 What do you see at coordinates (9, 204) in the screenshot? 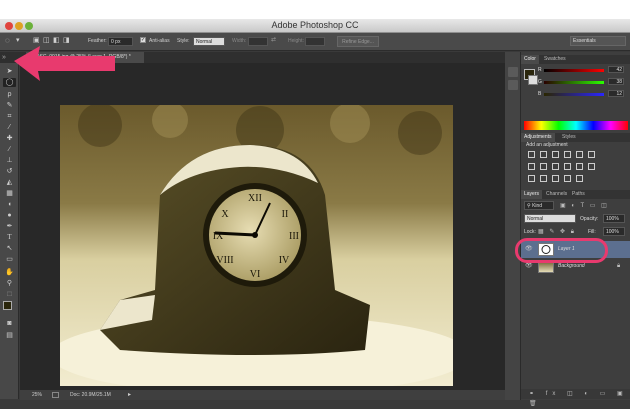
I see `blur-tool-icon: ◖` at bounding box center [9, 204].